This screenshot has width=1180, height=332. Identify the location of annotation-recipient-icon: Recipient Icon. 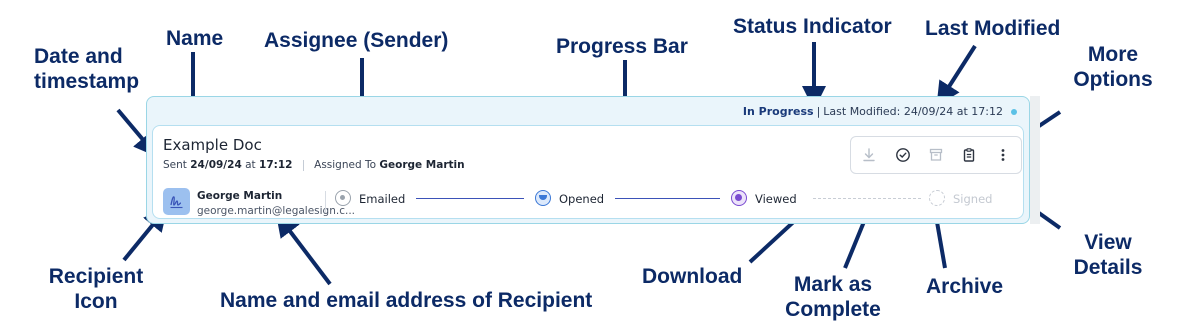
(96, 289).